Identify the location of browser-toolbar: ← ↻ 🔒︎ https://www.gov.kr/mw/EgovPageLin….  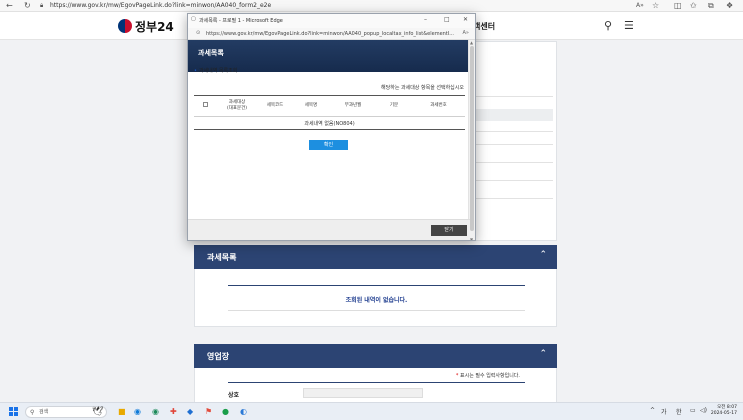
(371, 6).